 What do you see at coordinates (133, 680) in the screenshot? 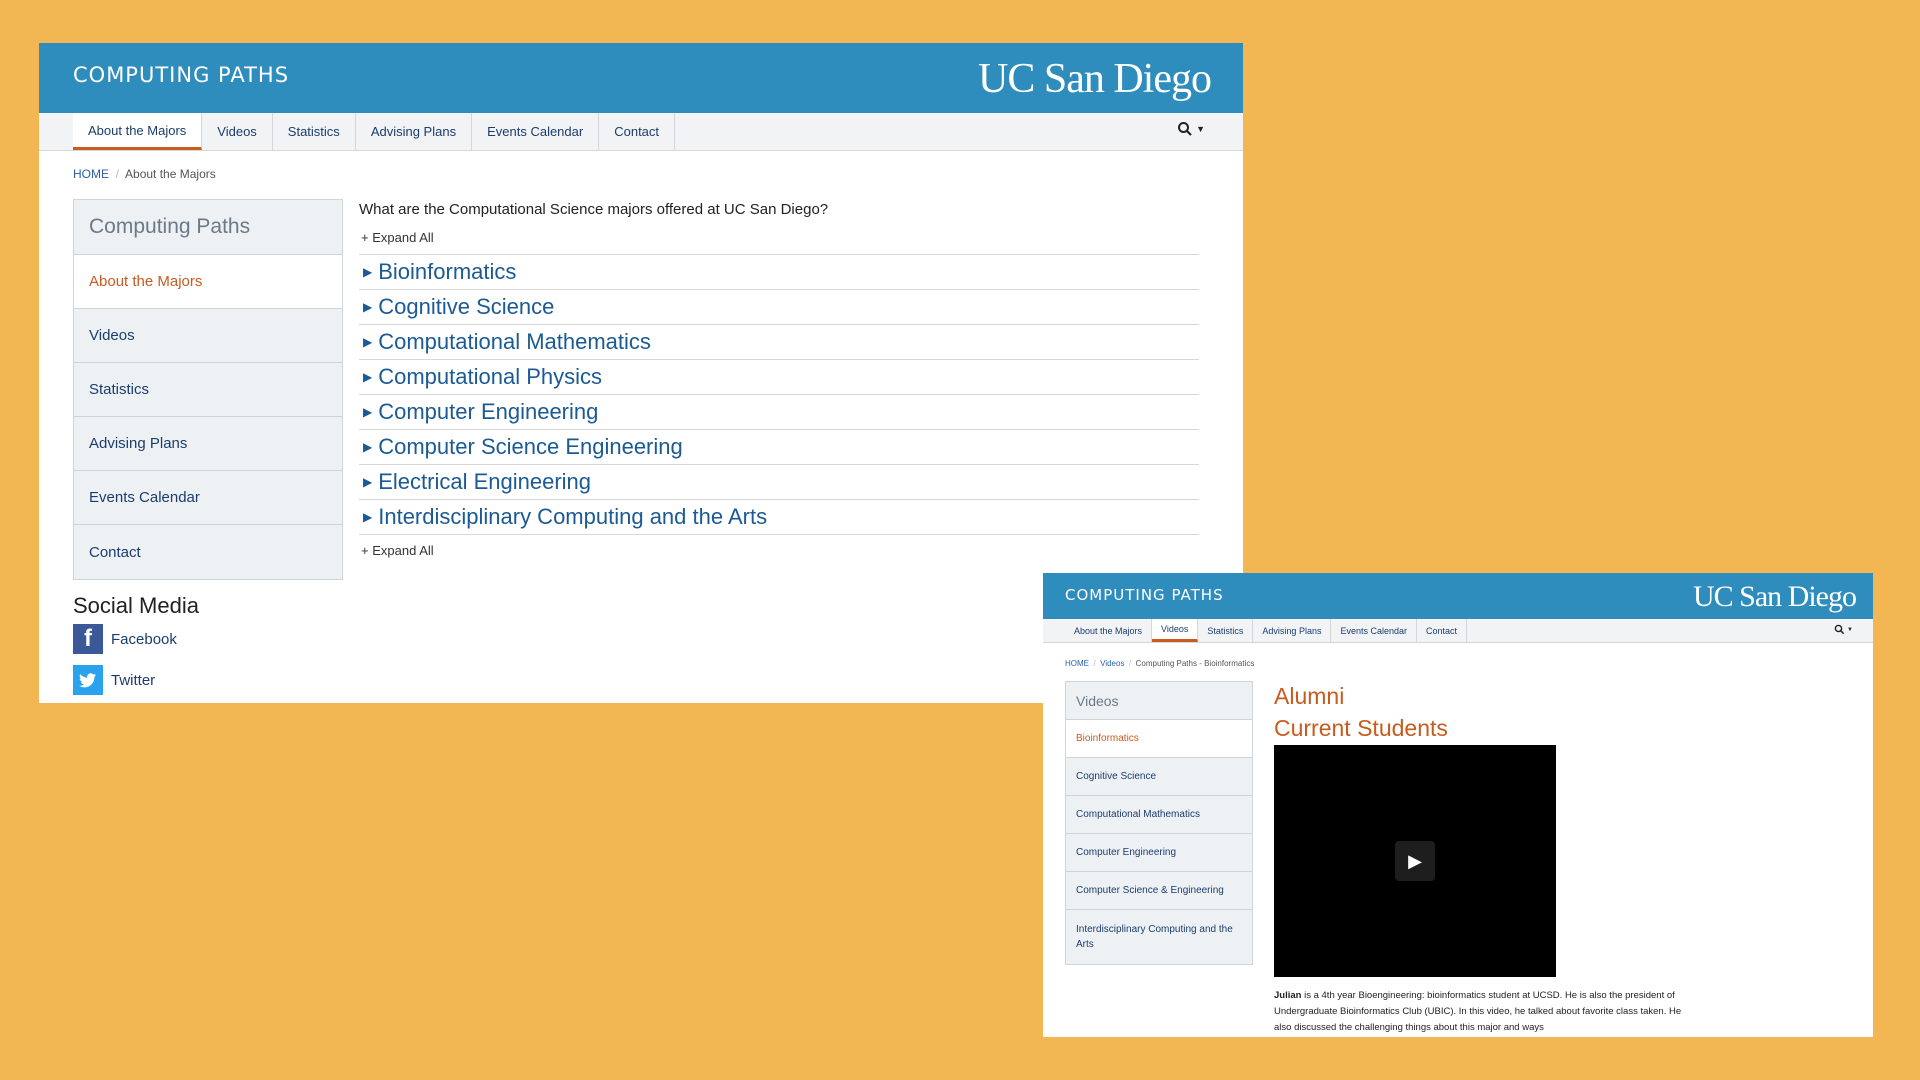
I see `twitter-label: Twitter` at bounding box center [133, 680].